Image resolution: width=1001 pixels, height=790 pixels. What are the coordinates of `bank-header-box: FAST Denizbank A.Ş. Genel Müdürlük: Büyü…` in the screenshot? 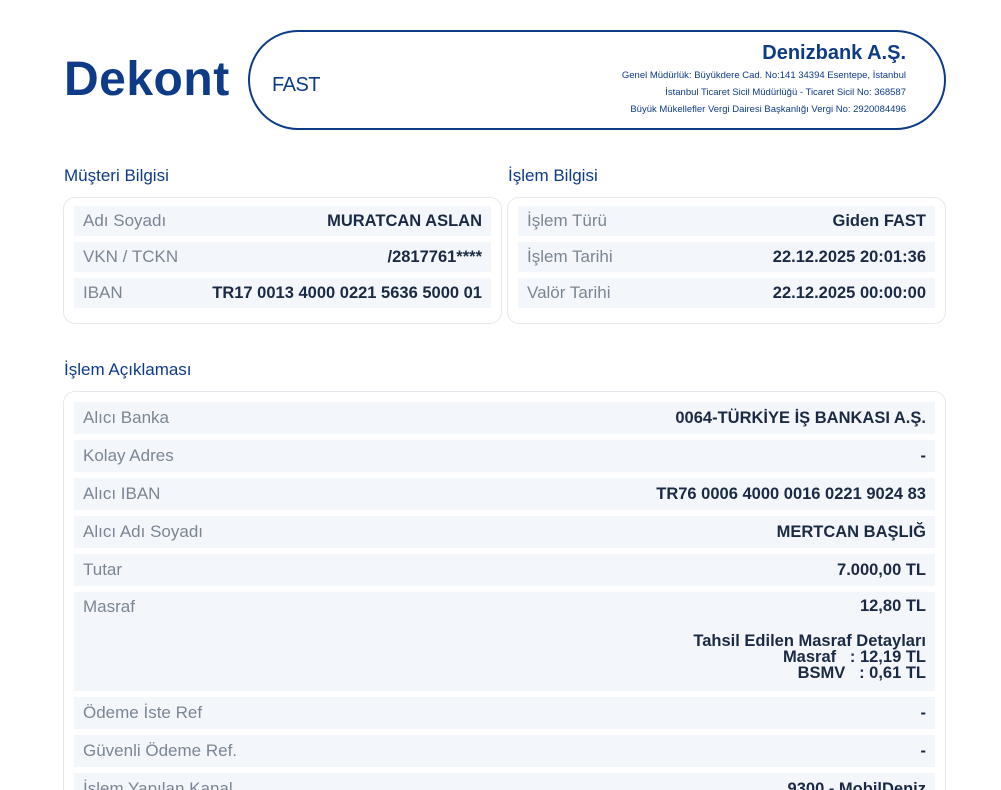 It's located at (597, 80).